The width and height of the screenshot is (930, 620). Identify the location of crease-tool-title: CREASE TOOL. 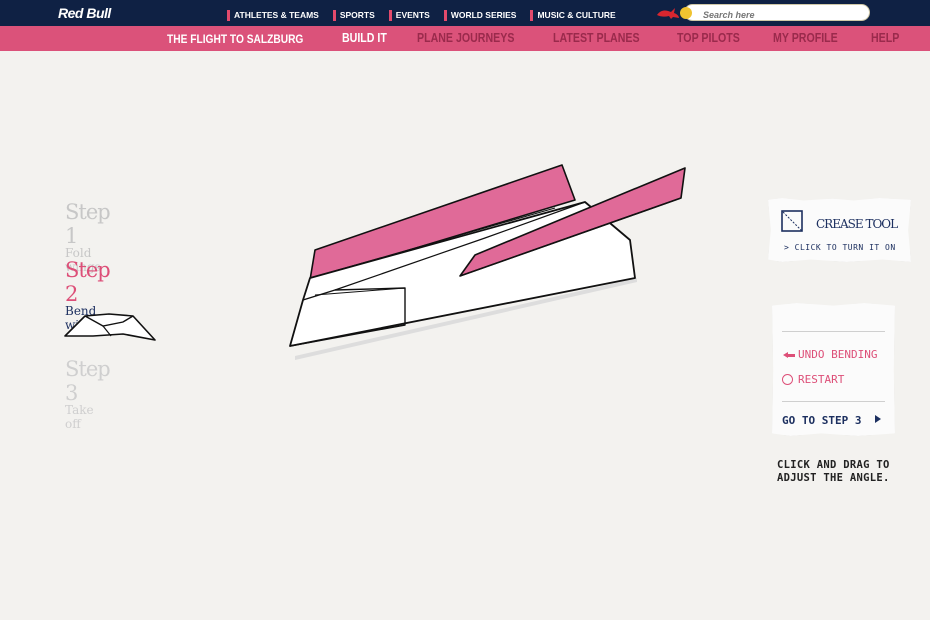
(857, 224).